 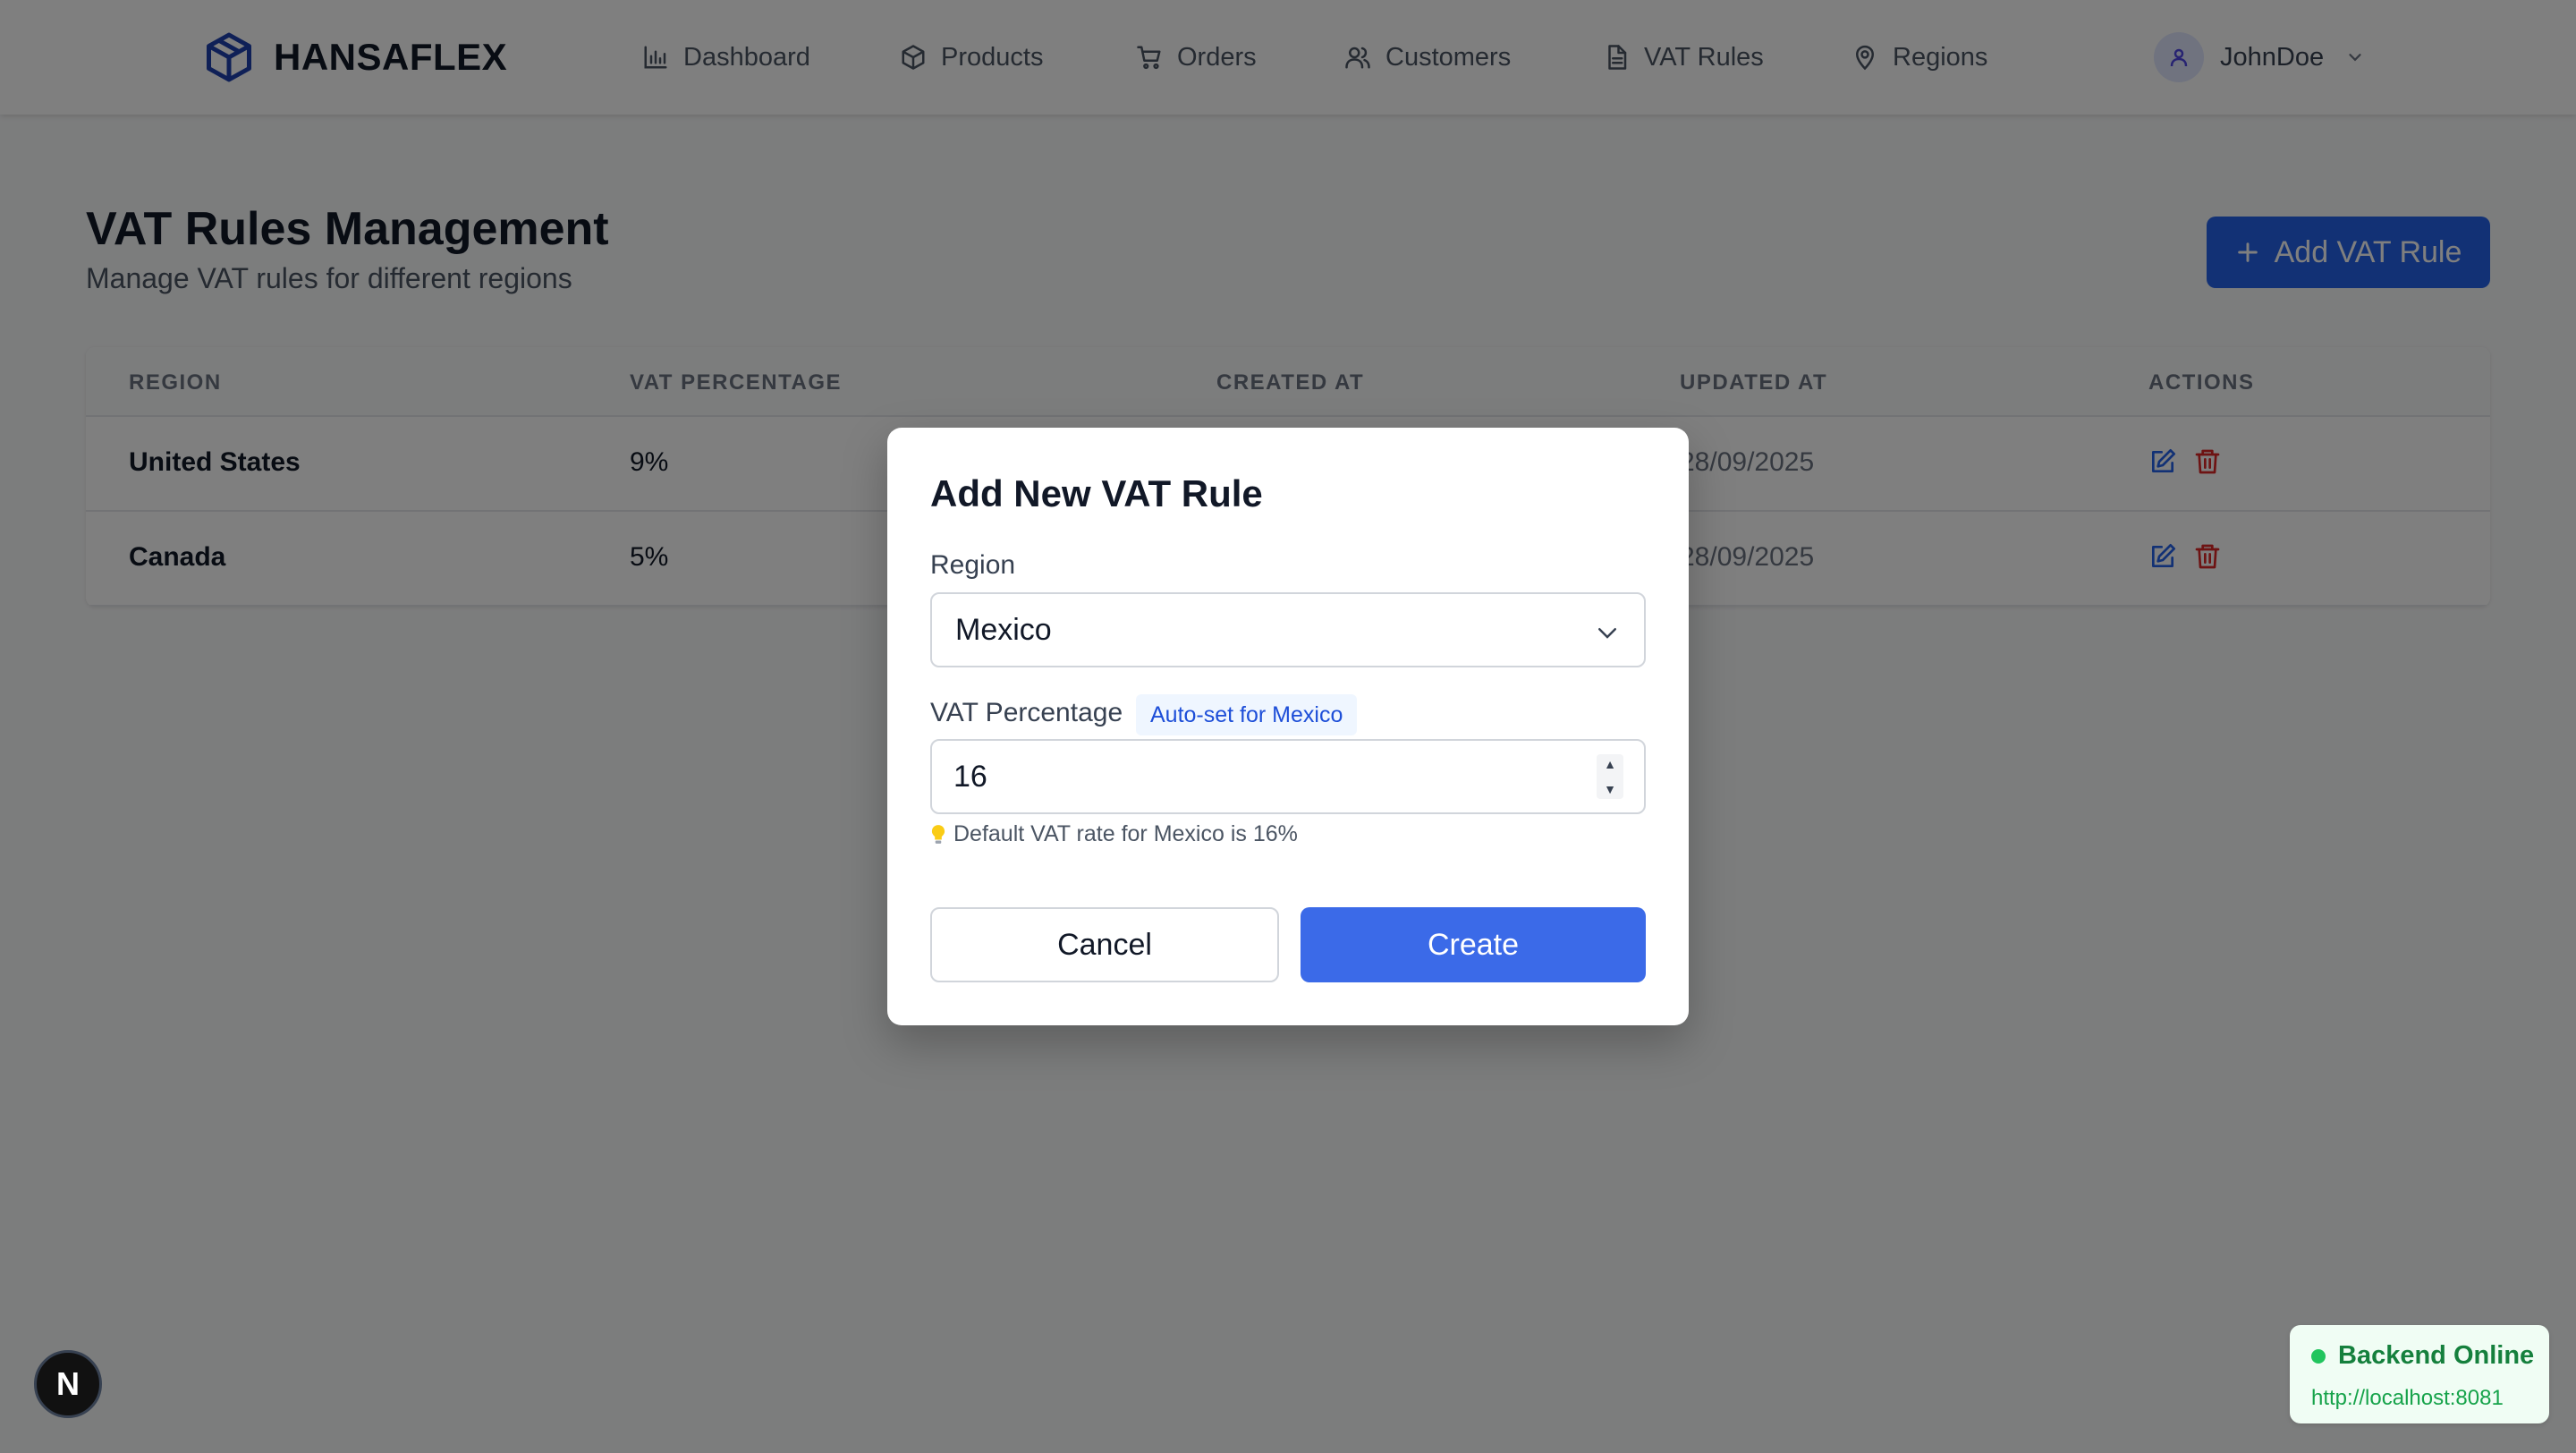 I want to click on stepper-up-icon: ▲, so click(x=1610, y=764).